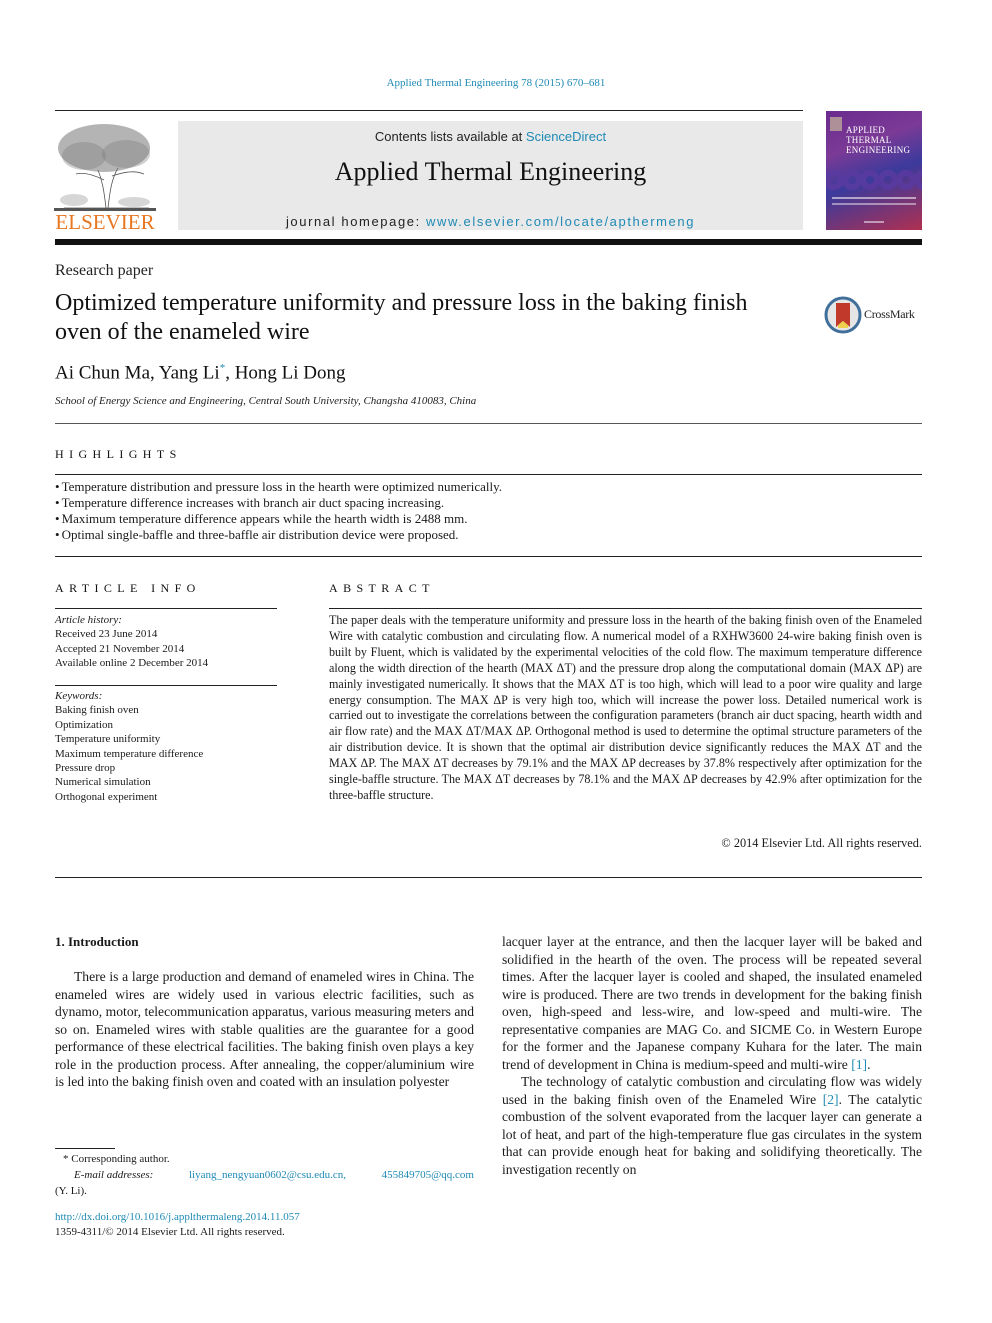 The width and height of the screenshot is (992, 1323). Describe the element at coordinates (866, 130) in the screenshot. I see `cover-title-line: APPLIED` at that location.